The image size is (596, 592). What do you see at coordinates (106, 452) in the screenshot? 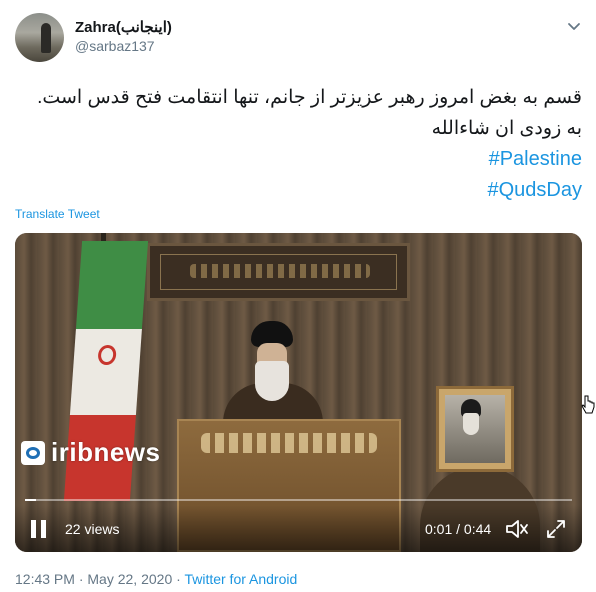
I see `watermark-text: iribnews` at bounding box center [106, 452].